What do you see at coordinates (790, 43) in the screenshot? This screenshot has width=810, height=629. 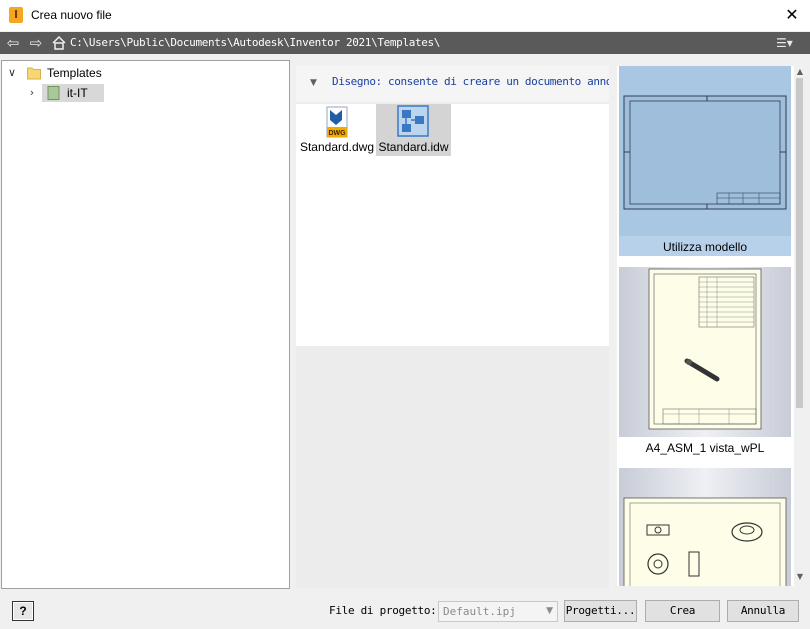 I see `view-options-icon: ☰▾` at bounding box center [790, 43].